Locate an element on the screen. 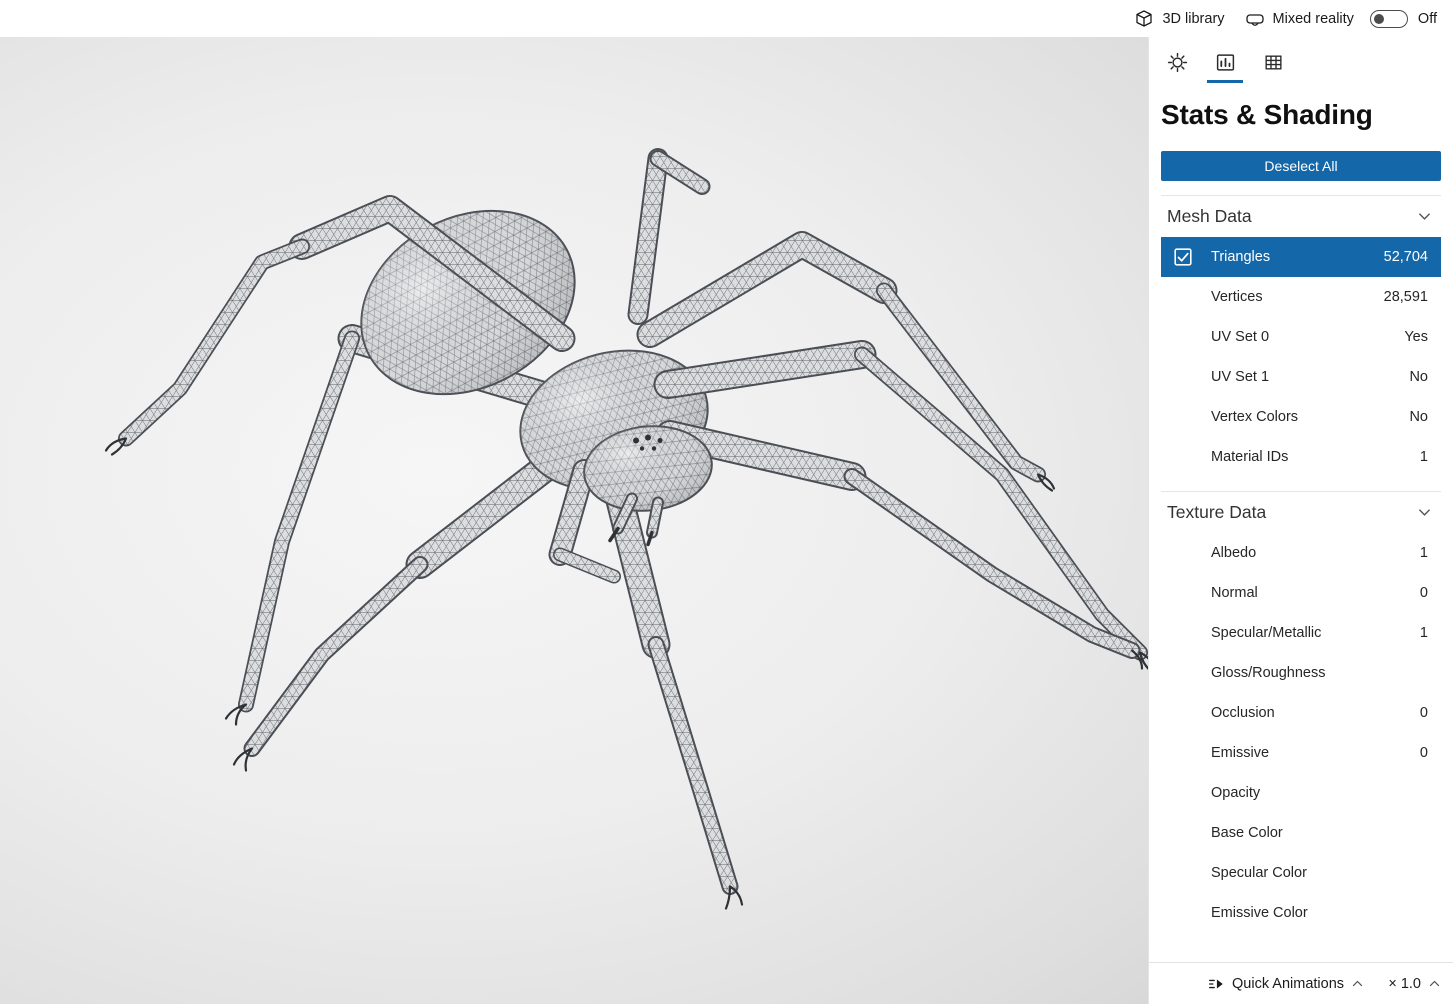 The height and width of the screenshot is (1004, 1453). stat-label: UV Set 0 is located at coordinates (1240, 337).